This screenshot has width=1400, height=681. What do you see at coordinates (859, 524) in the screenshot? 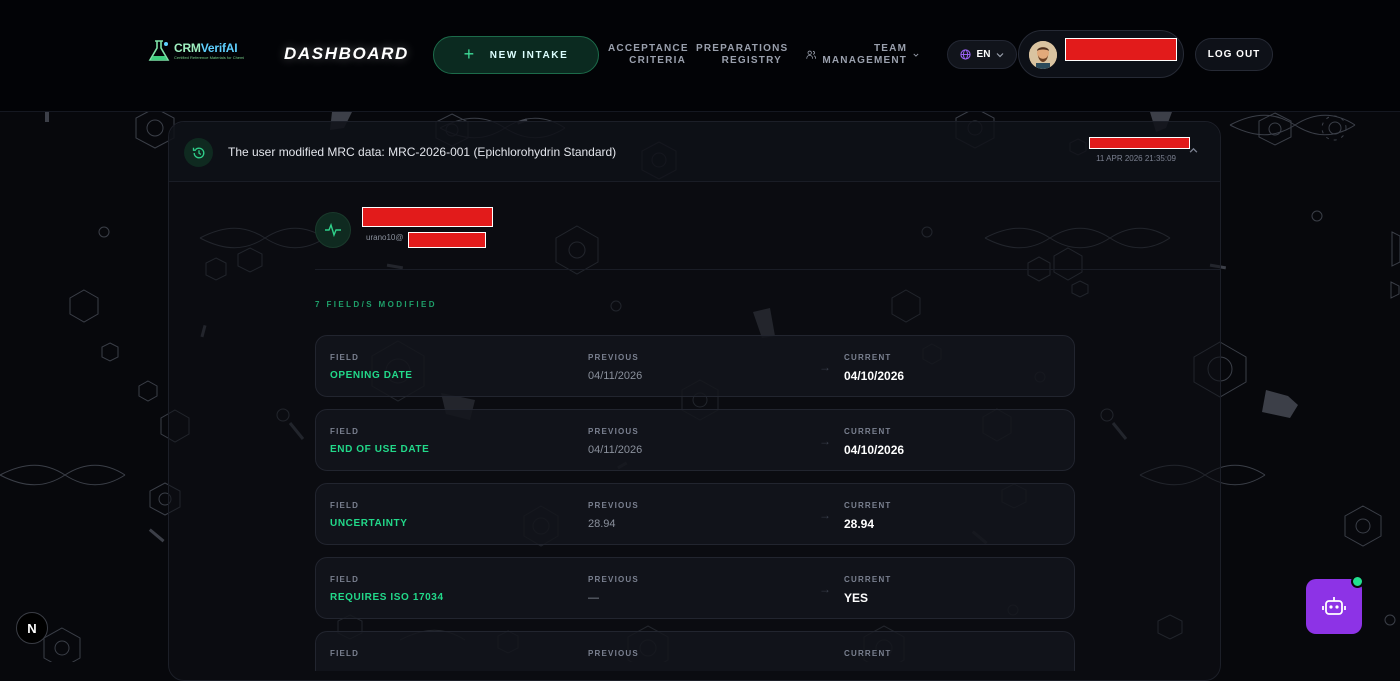
I see `current-value: 28.94` at bounding box center [859, 524].